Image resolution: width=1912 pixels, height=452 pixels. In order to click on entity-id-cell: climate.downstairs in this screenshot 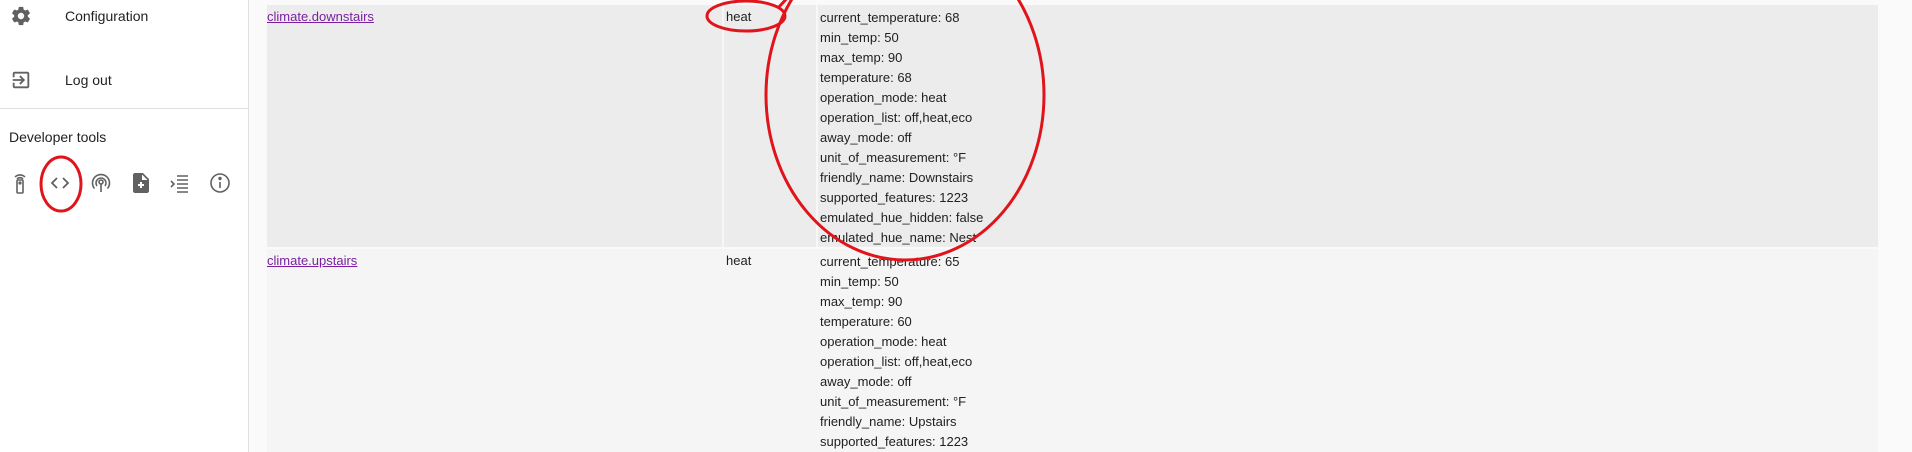, I will do `click(494, 16)`.